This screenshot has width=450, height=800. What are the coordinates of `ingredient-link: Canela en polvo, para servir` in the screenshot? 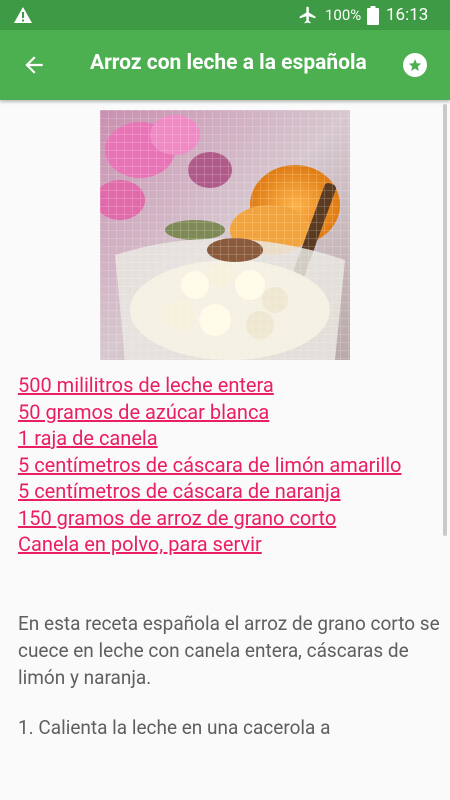 It's located at (228, 544).